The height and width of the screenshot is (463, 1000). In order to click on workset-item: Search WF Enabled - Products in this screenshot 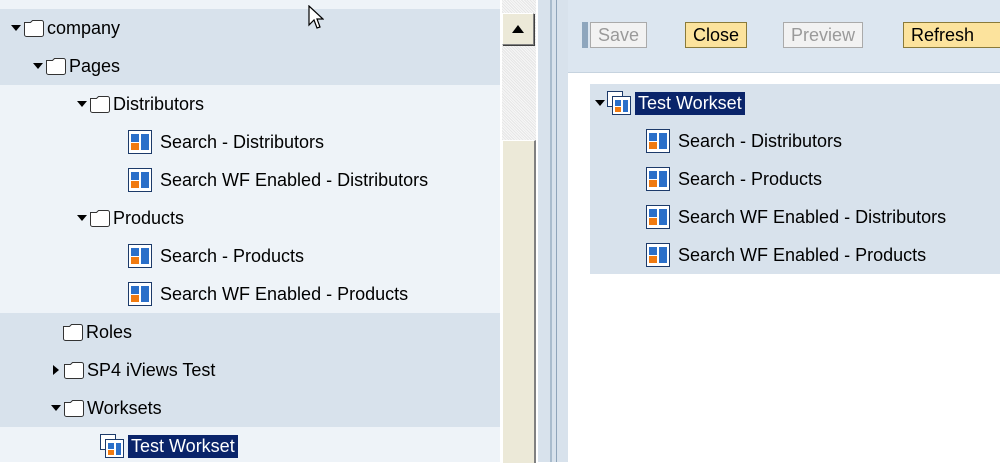, I will do `click(823, 255)`.